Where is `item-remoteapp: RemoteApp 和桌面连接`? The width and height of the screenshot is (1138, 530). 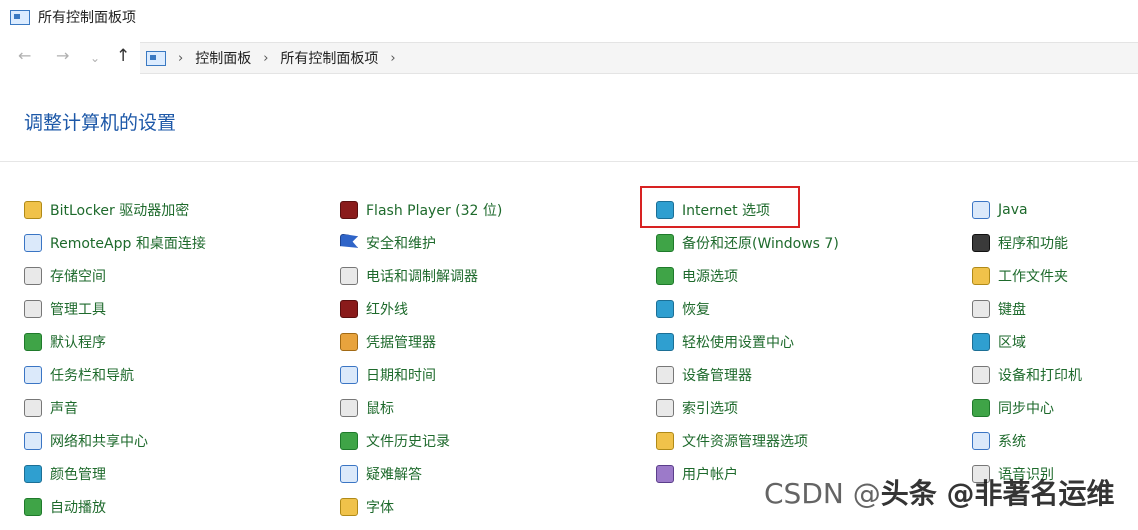
item-remoteapp: RemoteApp 和桌面连接 is located at coordinates (115, 242).